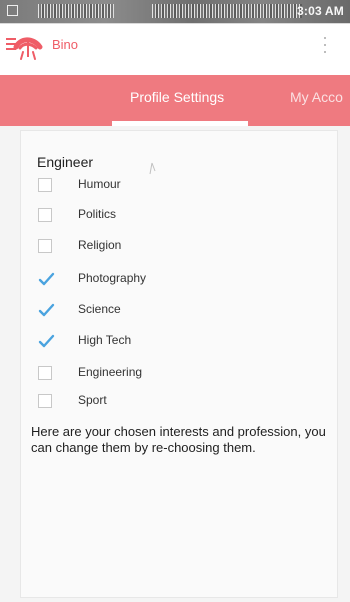 This screenshot has height=602, width=350. What do you see at coordinates (99, 309) in the screenshot?
I see `interest-label-science: Science` at bounding box center [99, 309].